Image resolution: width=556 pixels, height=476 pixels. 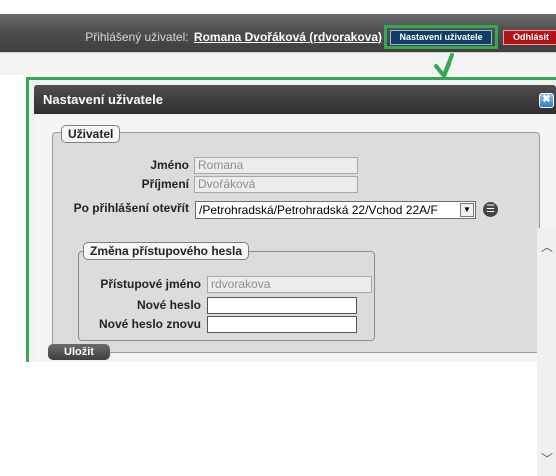 What do you see at coordinates (289, 284) in the screenshot?
I see `login-name-field: rdvorakova` at bounding box center [289, 284].